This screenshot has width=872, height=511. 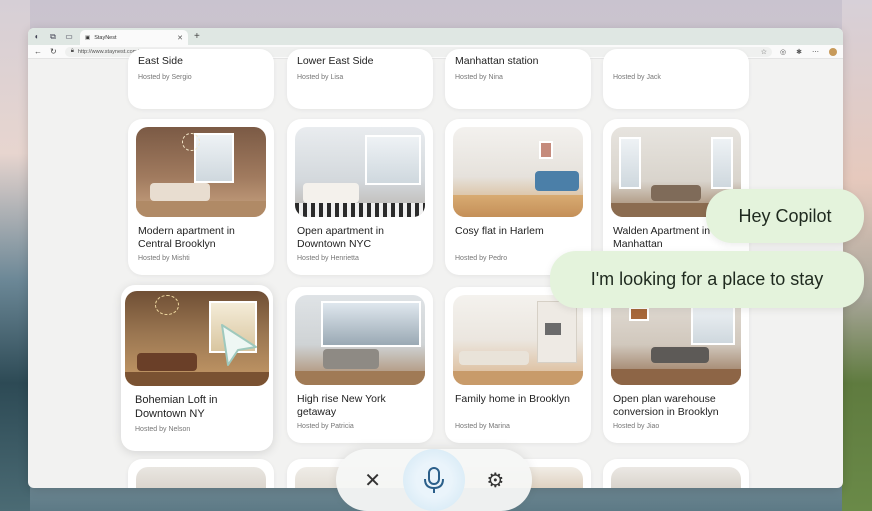 I want to click on favorite-star-icon: ☆, so click(x=766, y=52).